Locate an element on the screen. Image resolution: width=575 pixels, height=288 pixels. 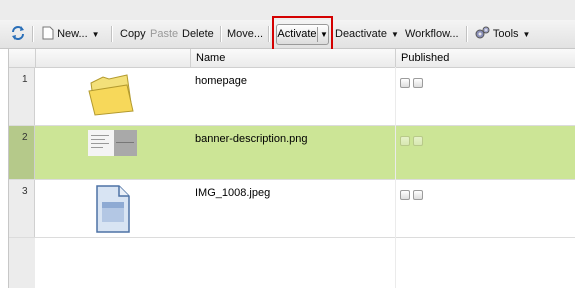
column-divider is located at coordinates (395, 177).